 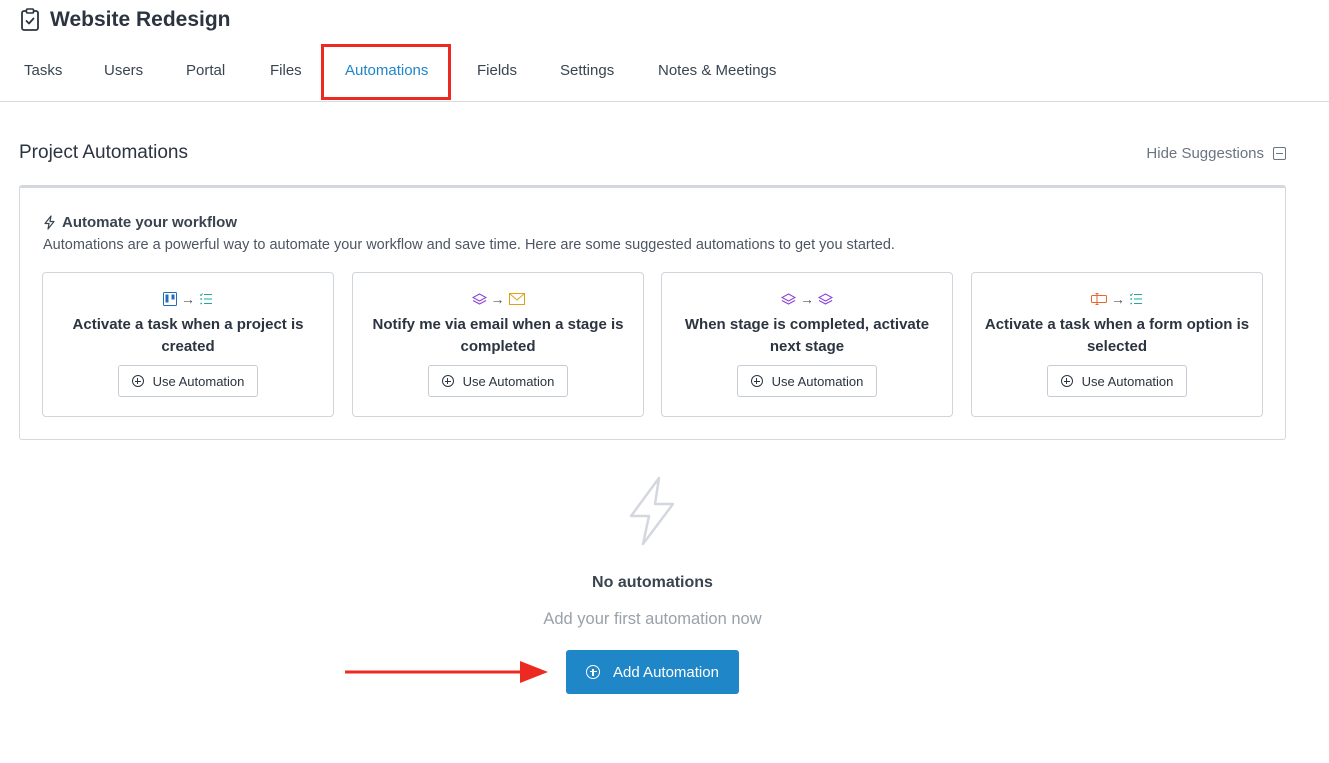 What do you see at coordinates (446, 672) in the screenshot?
I see `annotation-arrow-icon` at bounding box center [446, 672].